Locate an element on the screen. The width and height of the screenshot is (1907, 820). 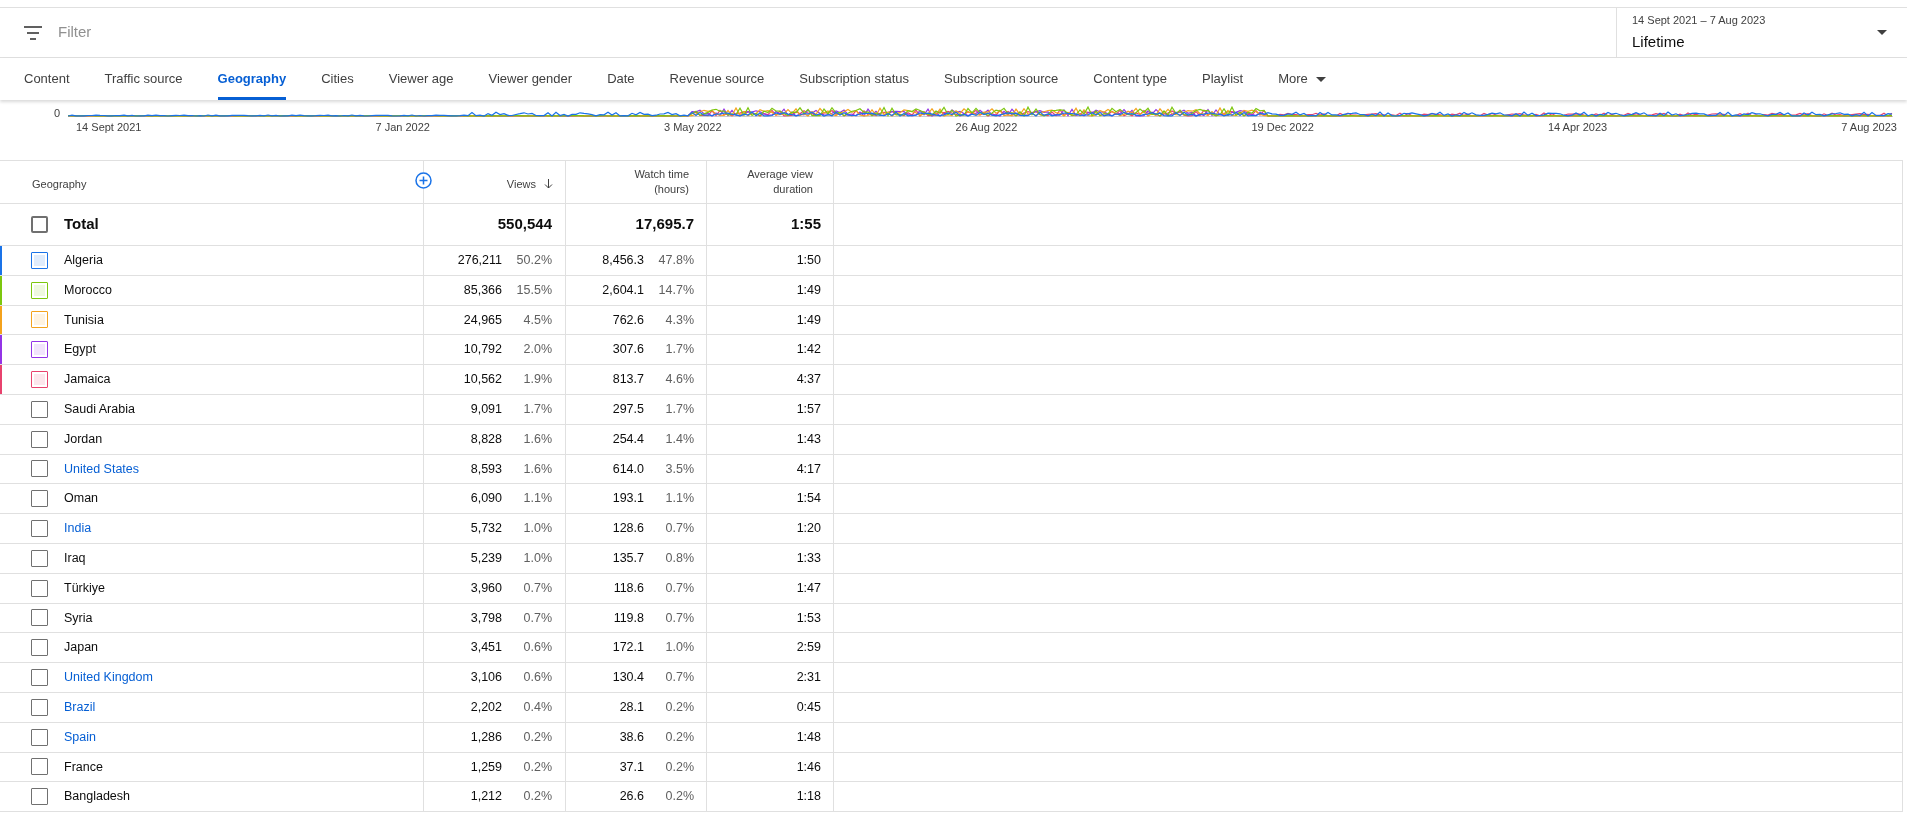
tab: Subscription status is located at coordinates (854, 79).